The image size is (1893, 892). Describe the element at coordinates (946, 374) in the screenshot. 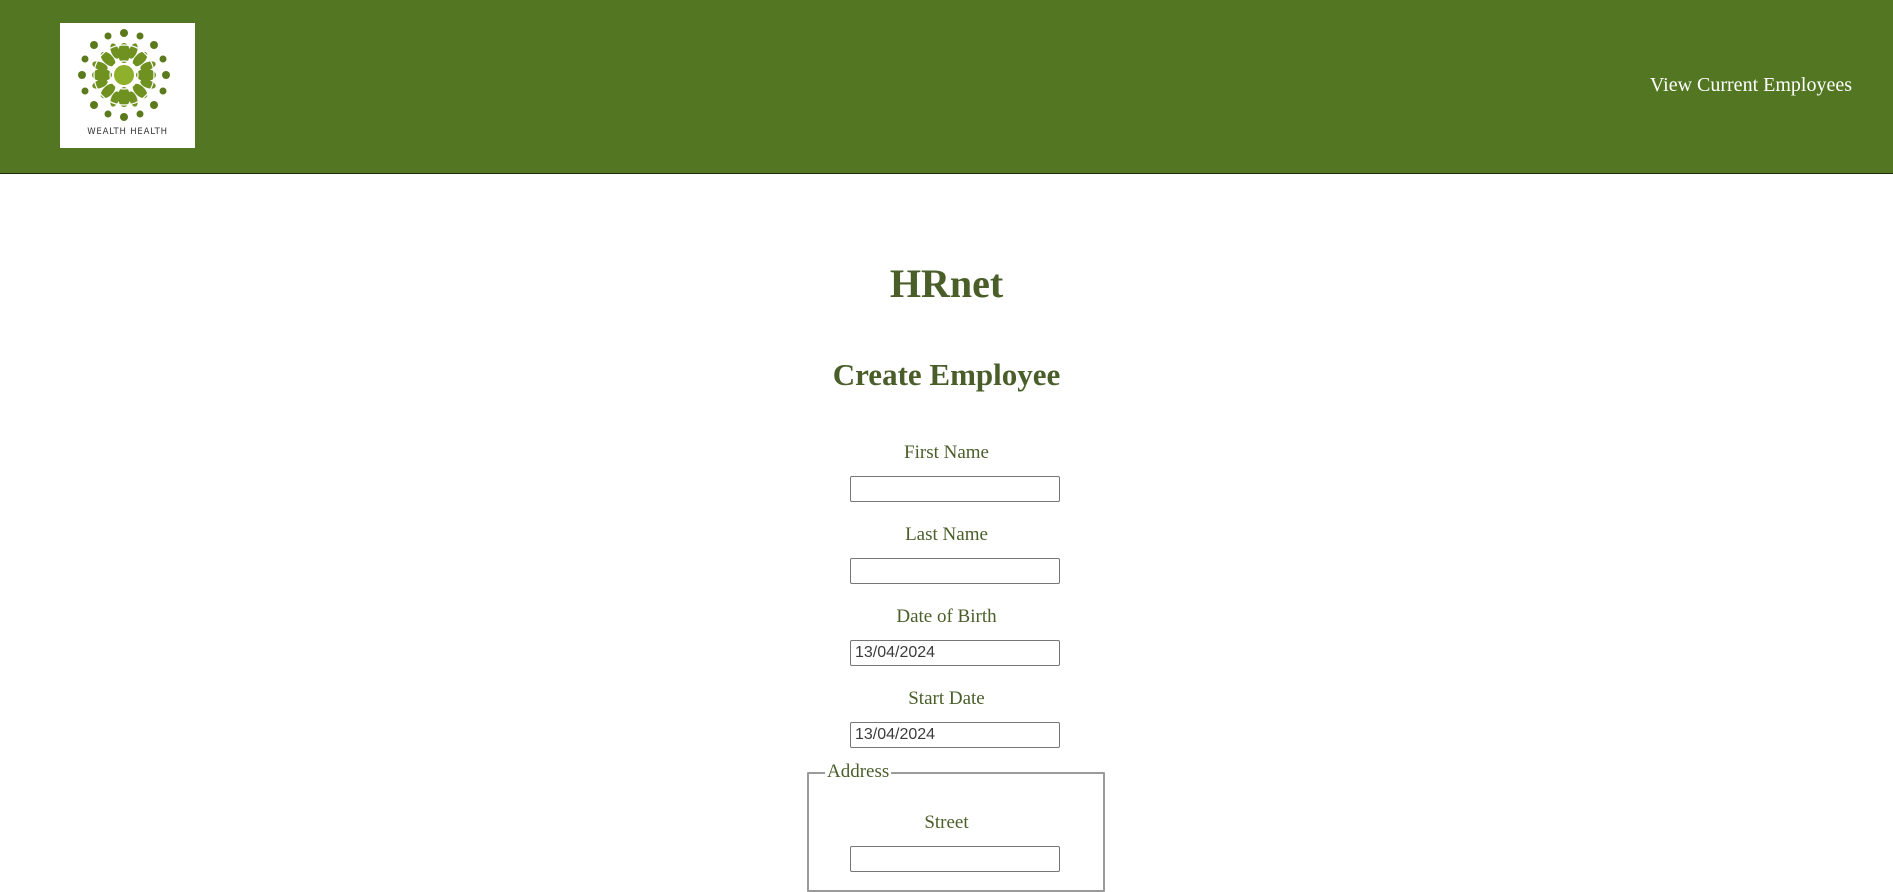

I see `section-title: Create Employee` at that location.